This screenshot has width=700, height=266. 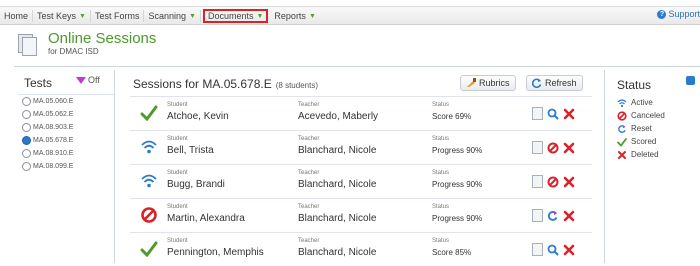 I want to click on filter-toggle: Off, so click(x=88, y=80).